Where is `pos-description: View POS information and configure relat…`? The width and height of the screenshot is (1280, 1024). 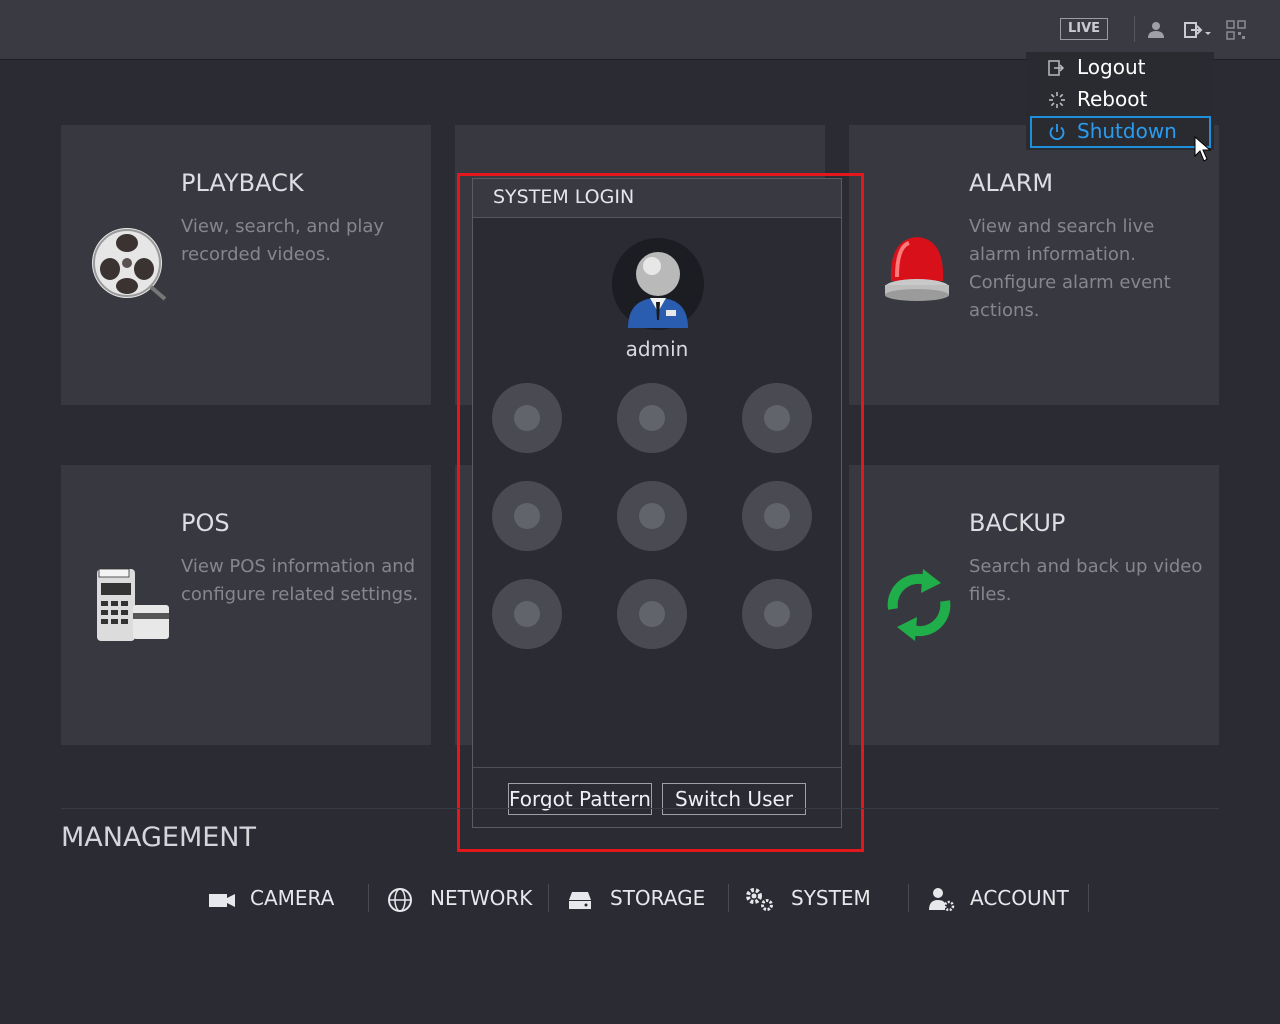
pos-description: View POS information and configure relat… is located at coordinates (300, 580).